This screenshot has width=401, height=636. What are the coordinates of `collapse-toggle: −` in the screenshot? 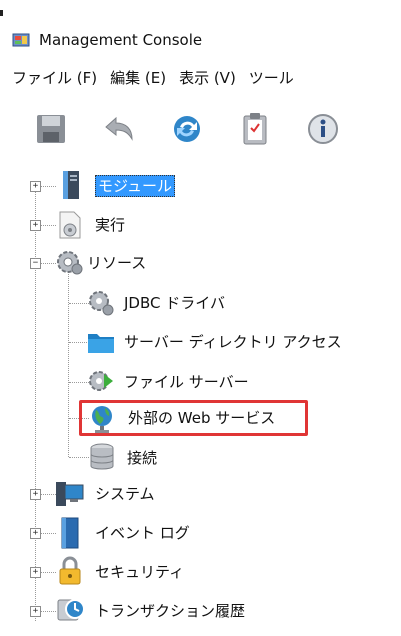 It's located at (35, 263).